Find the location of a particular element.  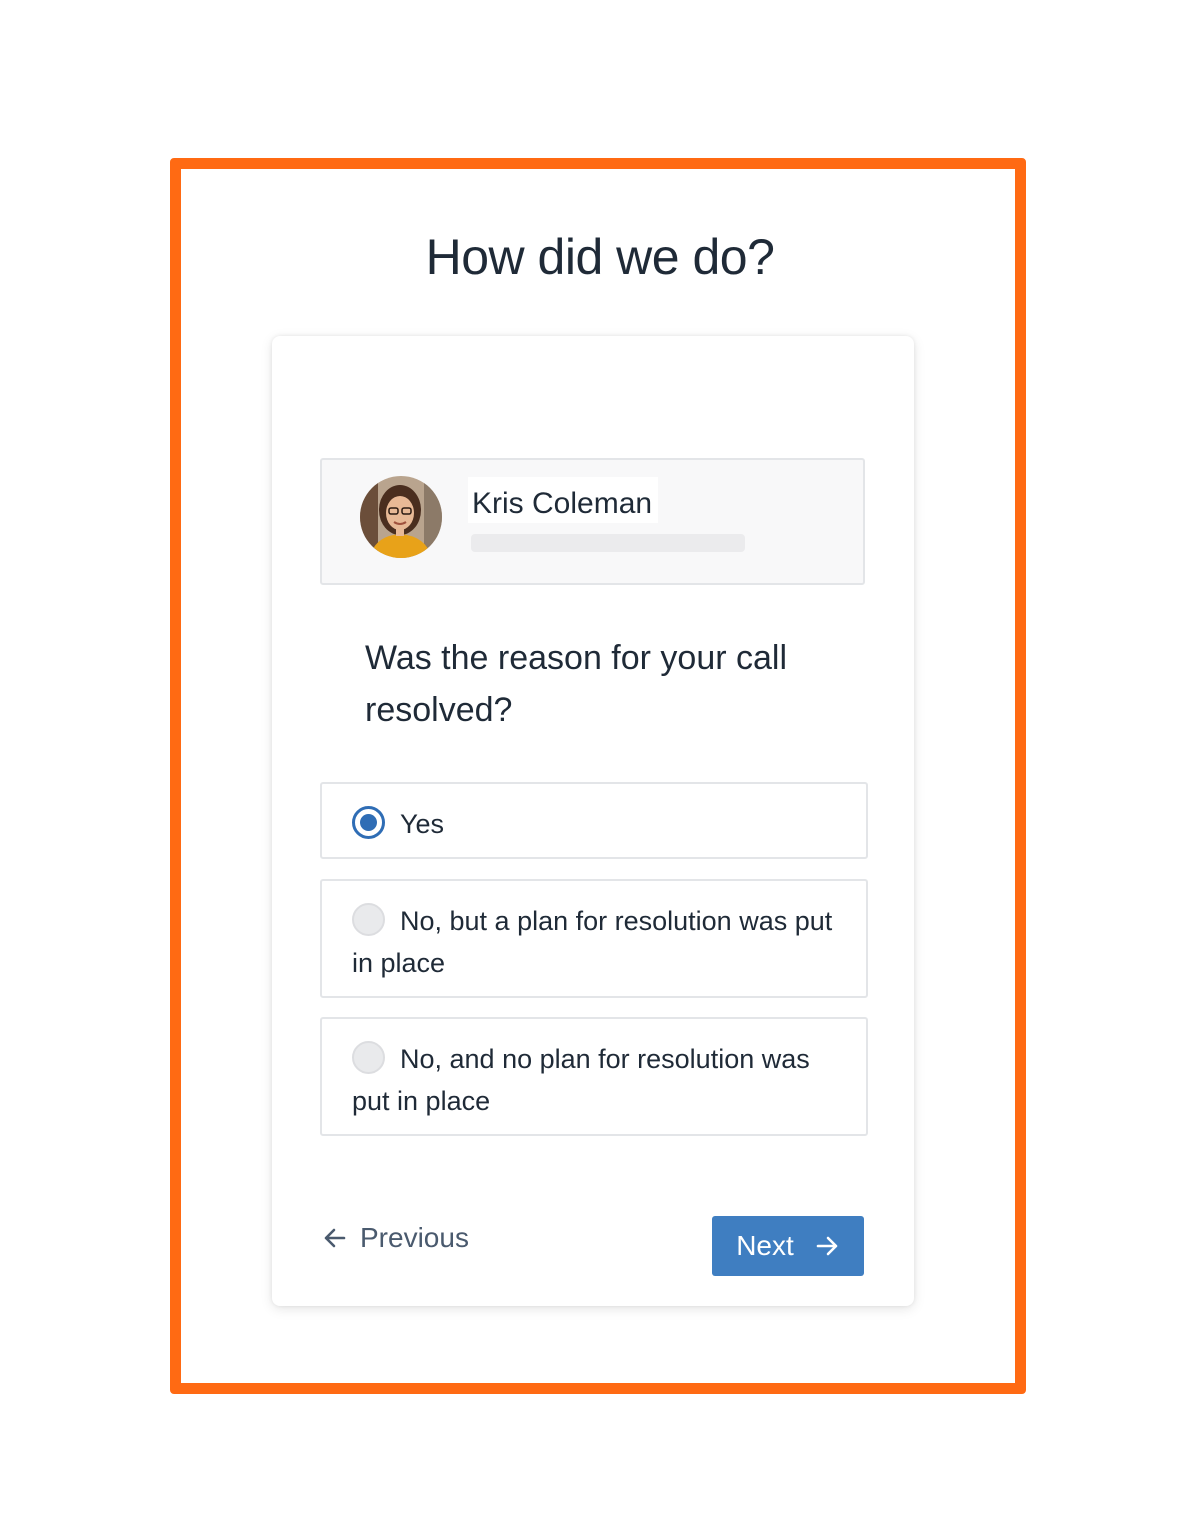

previous-link: Previous is located at coordinates (395, 1238).